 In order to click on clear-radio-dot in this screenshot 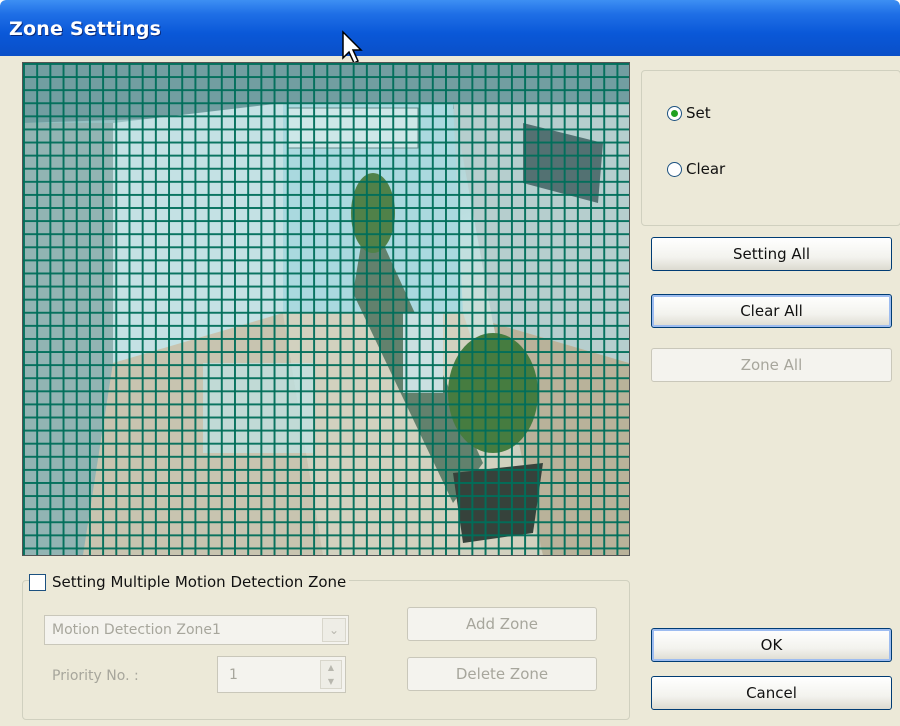, I will do `click(674, 169)`.